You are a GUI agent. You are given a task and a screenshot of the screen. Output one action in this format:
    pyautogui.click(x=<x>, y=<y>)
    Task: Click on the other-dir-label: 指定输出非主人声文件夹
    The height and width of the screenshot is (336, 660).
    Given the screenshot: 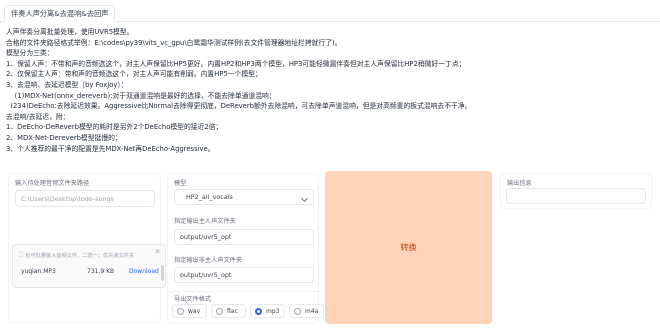 What is the action you would take?
    pyautogui.click(x=208, y=260)
    